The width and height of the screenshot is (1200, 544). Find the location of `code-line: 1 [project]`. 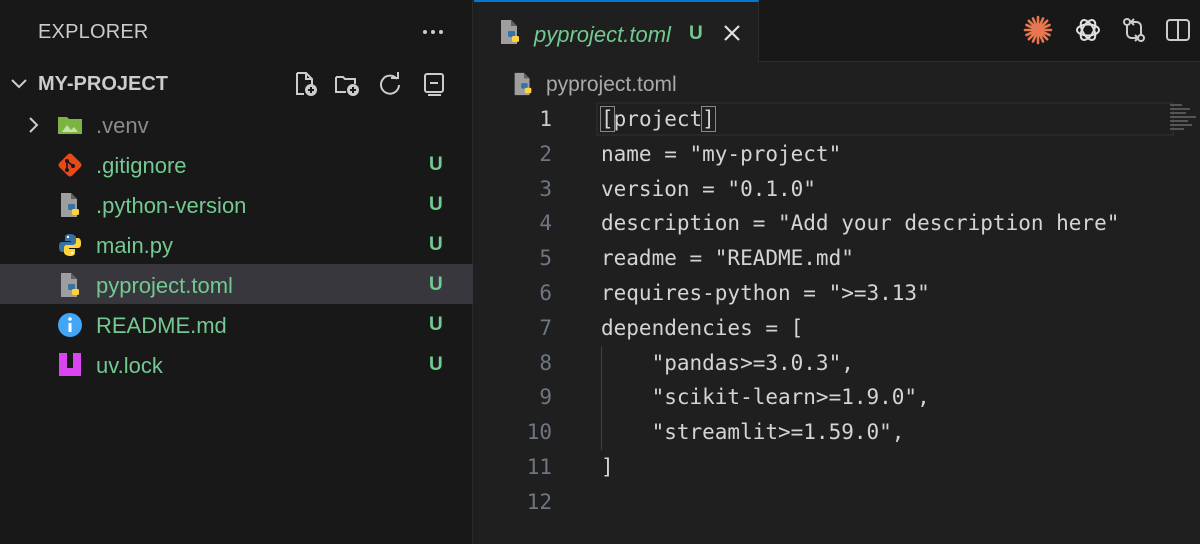

code-line: 1 [project] is located at coordinates (837, 119).